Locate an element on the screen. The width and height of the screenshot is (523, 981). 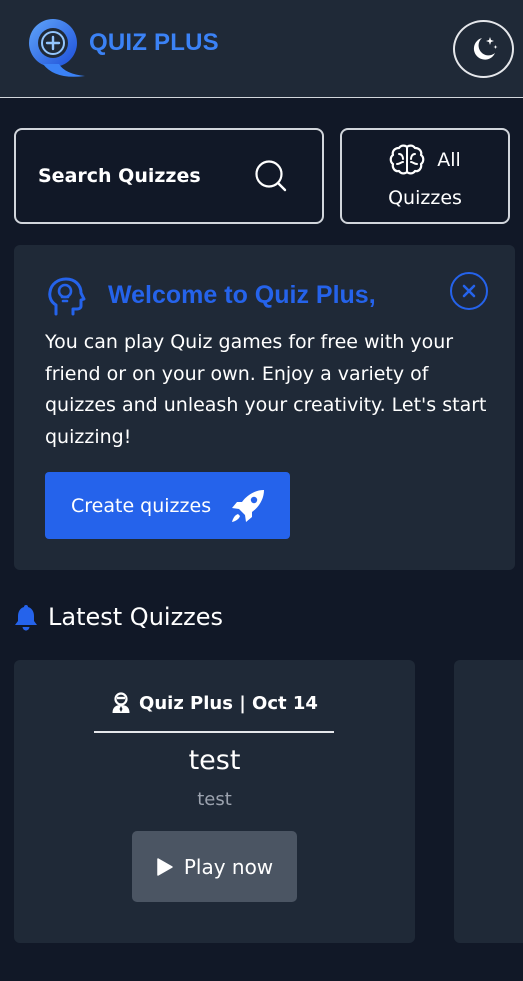
create-quizzes-label: Create quizzes is located at coordinates (141, 505).